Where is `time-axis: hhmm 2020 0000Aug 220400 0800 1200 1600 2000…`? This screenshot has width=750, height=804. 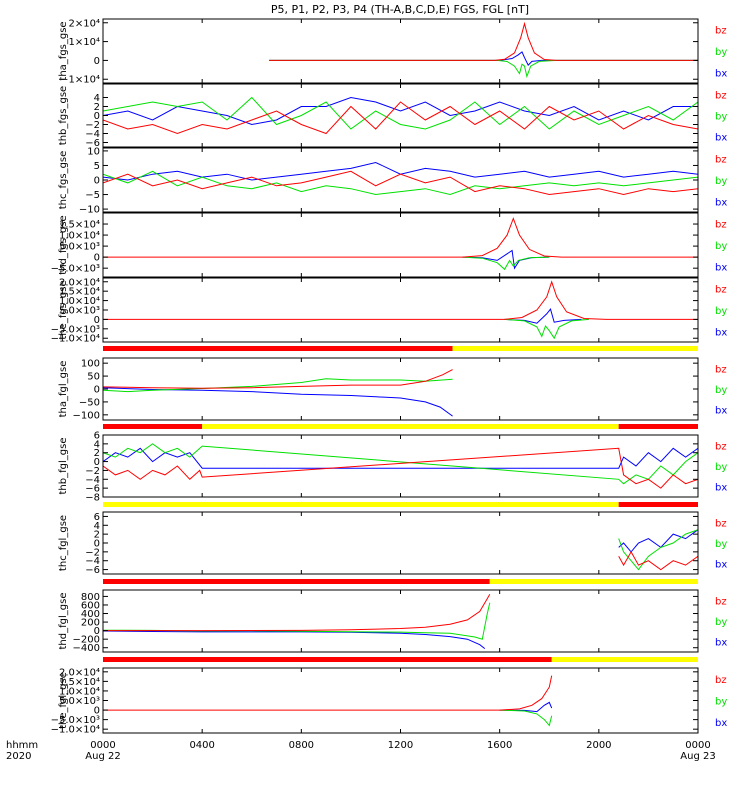 time-axis: hhmm 2020 0000Aug 220400 0800 1200 1600 2000… is located at coordinates (361, 751).